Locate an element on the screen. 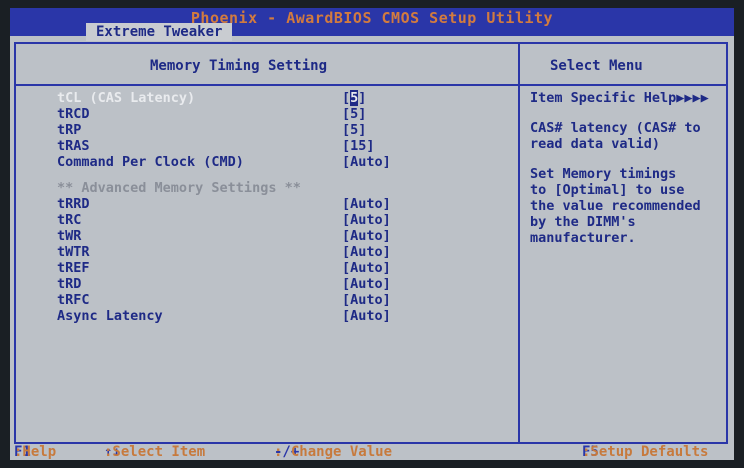  setting-label: tREF is located at coordinates (73, 268).